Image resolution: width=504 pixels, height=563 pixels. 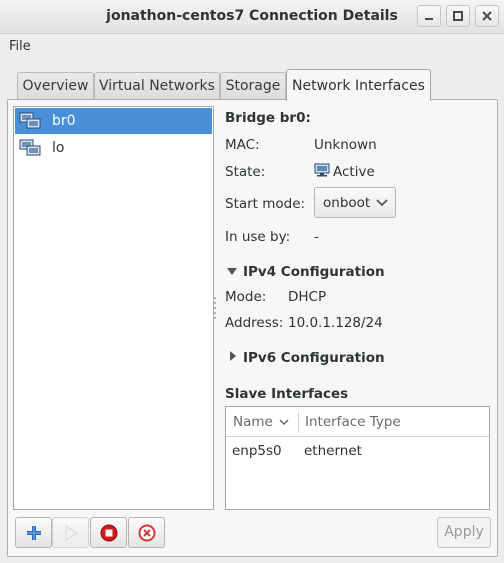 I want to click on tab-virtual-networks: Virtual Networks, so click(x=157, y=86).